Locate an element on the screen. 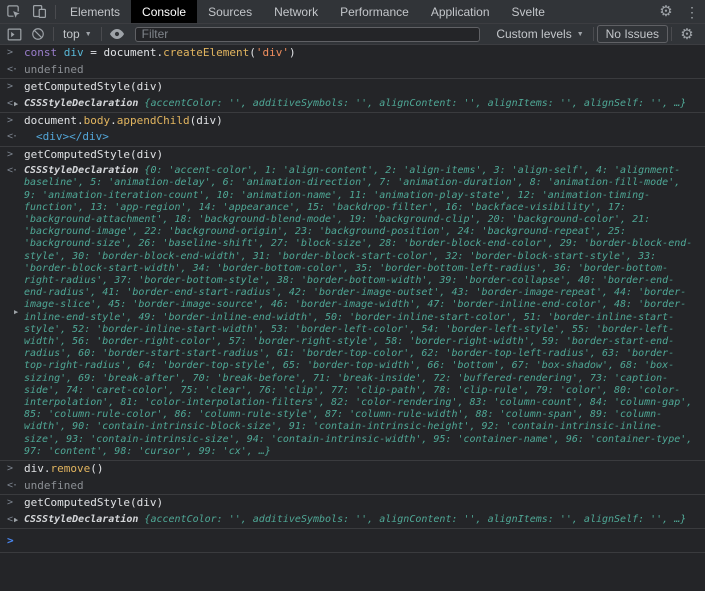 Image resolution: width=705 pixels, height=591 pixels. dom-node-result: <div></div> is located at coordinates (72, 136).